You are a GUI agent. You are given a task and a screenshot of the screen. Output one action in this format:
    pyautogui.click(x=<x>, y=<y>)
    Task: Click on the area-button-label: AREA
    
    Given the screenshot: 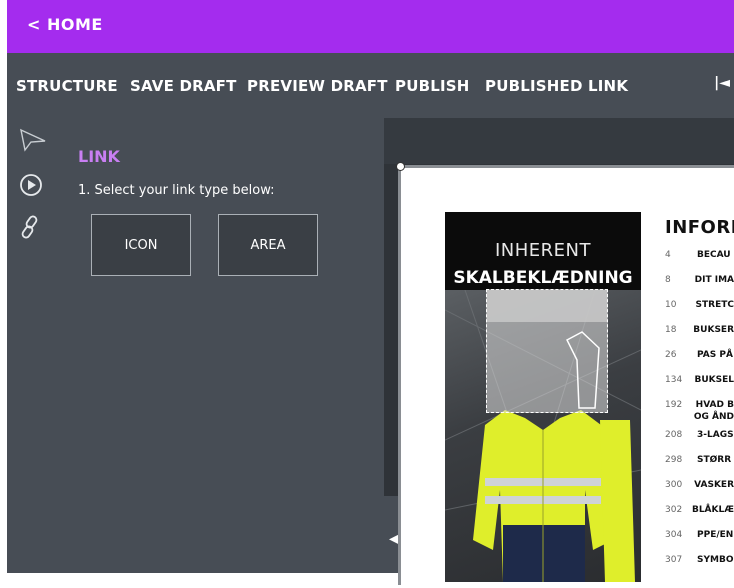 What is the action you would take?
    pyautogui.click(x=268, y=245)
    